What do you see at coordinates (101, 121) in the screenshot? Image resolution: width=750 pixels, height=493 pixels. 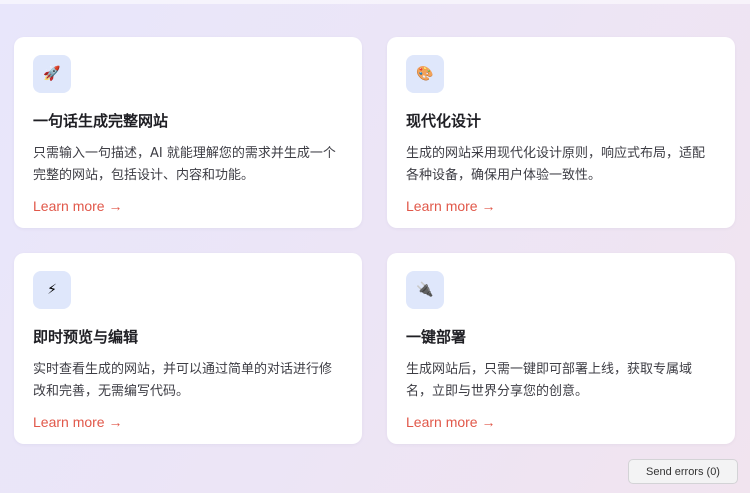 I see `feature-title: 一句话生成完整网站` at bounding box center [101, 121].